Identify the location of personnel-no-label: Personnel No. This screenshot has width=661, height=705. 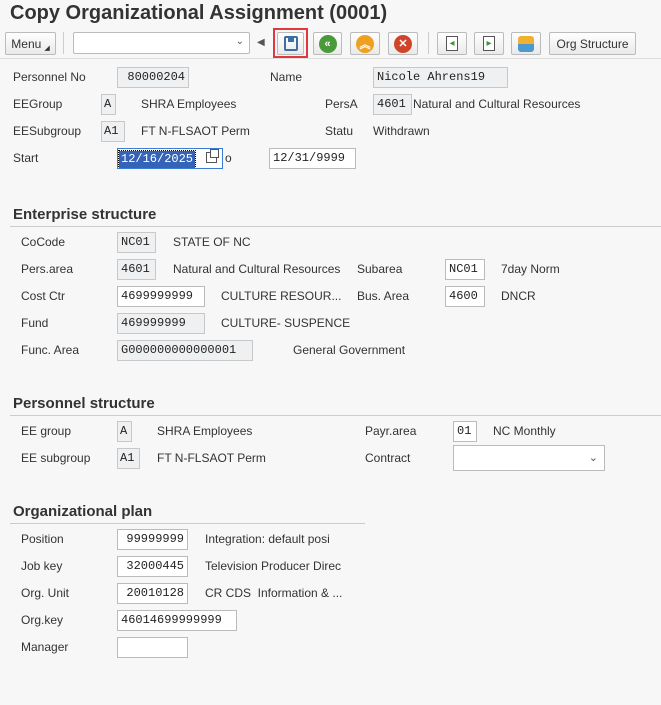
(49, 77).